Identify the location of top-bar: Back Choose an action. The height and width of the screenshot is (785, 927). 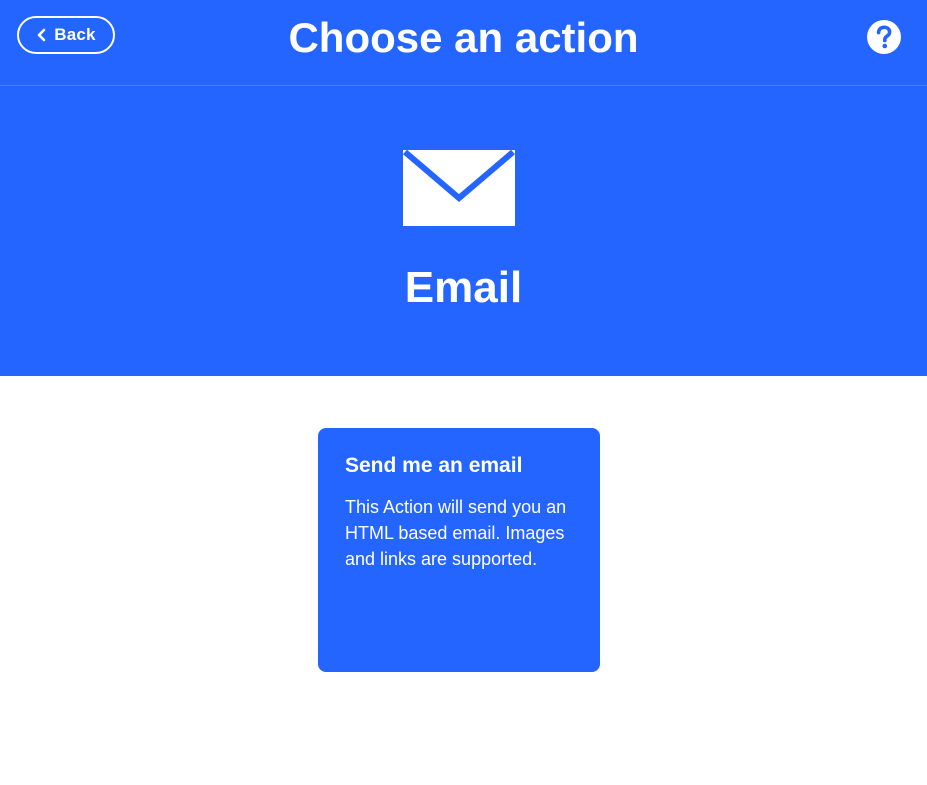
(463, 43).